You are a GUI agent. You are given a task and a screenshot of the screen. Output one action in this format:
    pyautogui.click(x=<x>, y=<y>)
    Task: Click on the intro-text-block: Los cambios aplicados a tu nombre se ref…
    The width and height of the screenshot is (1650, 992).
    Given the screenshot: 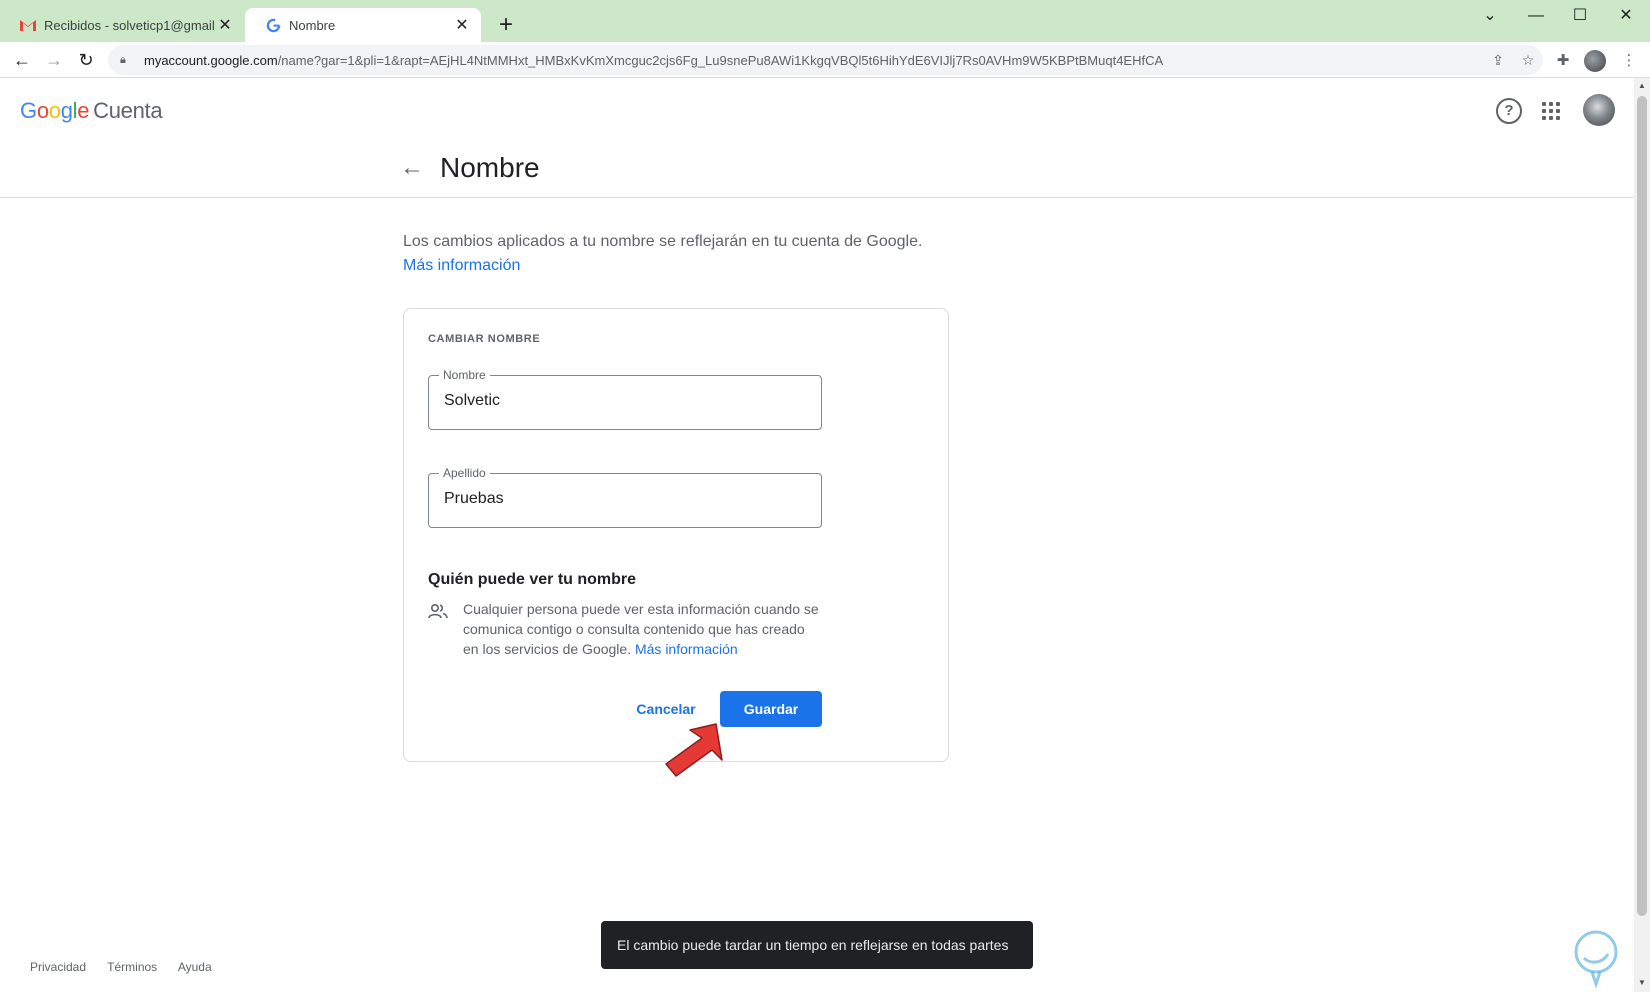 What is the action you would take?
    pyautogui.click(x=662, y=254)
    